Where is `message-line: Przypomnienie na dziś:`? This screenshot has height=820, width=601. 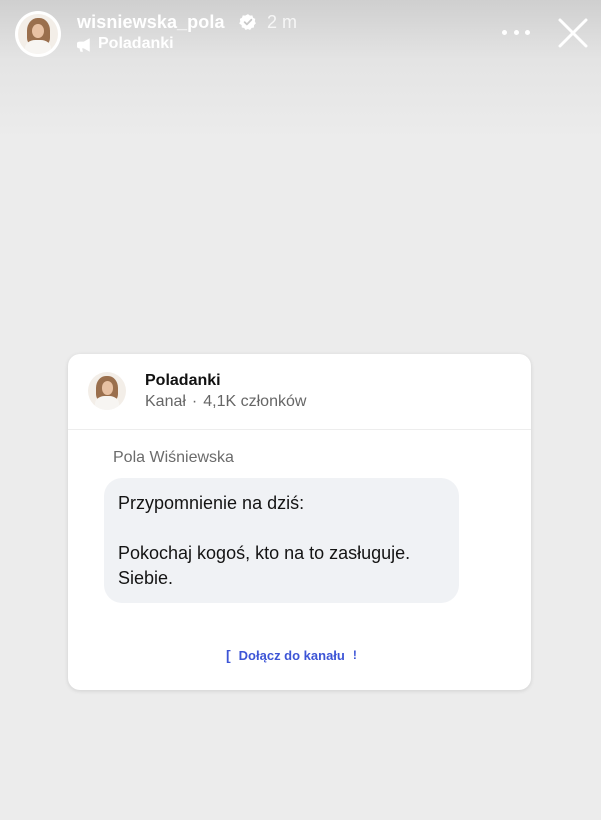 message-line: Przypomnienie na dziś: is located at coordinates (211, 503).